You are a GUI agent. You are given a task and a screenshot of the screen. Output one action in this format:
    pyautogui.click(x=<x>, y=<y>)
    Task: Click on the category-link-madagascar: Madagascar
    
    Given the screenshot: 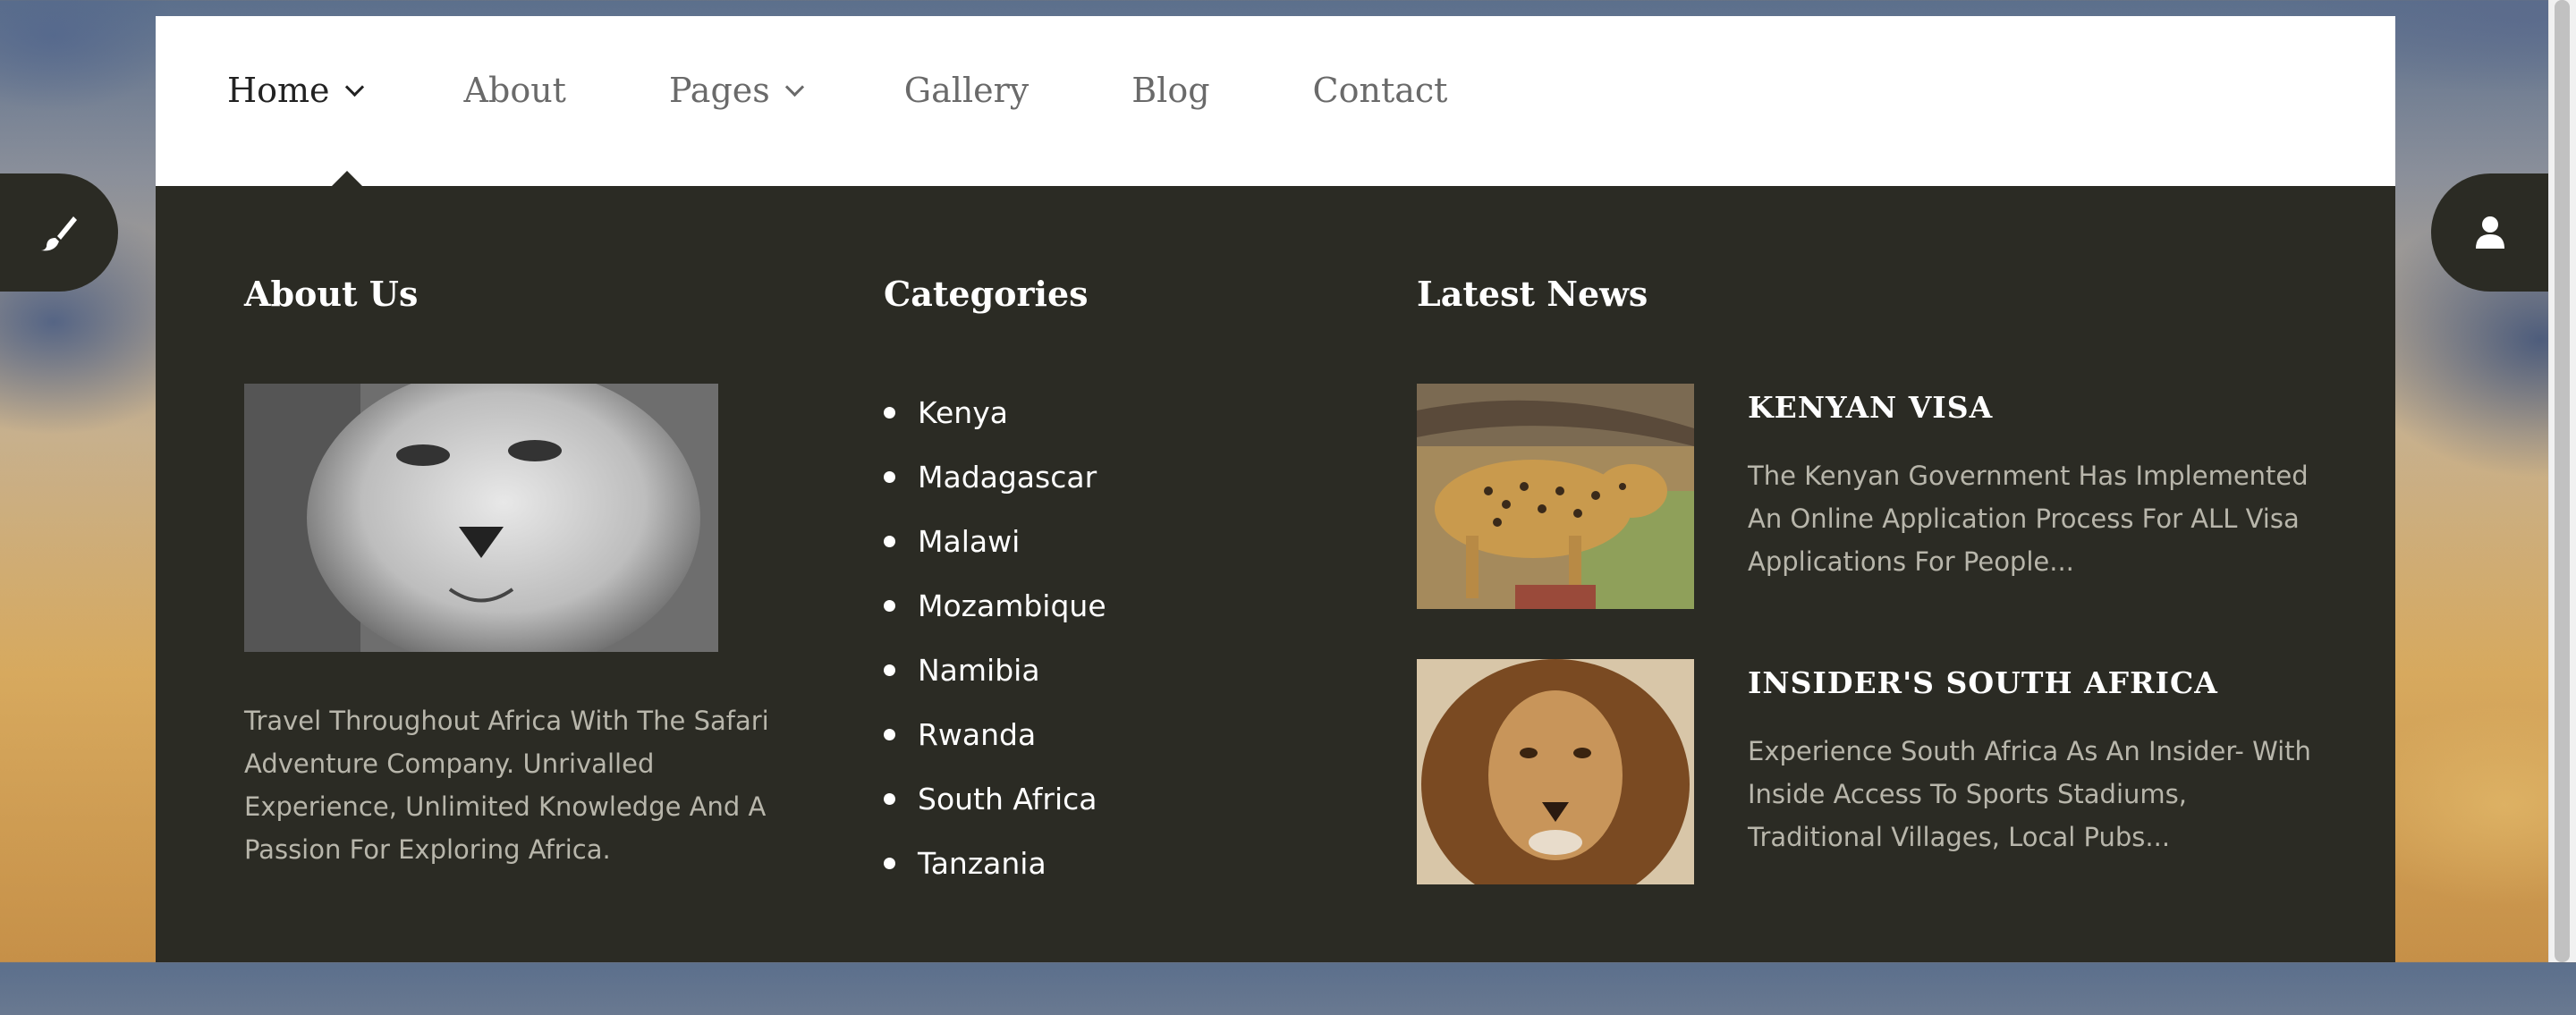 What is the action you would take?
    pyautogui.click(x=995, y=477)
    